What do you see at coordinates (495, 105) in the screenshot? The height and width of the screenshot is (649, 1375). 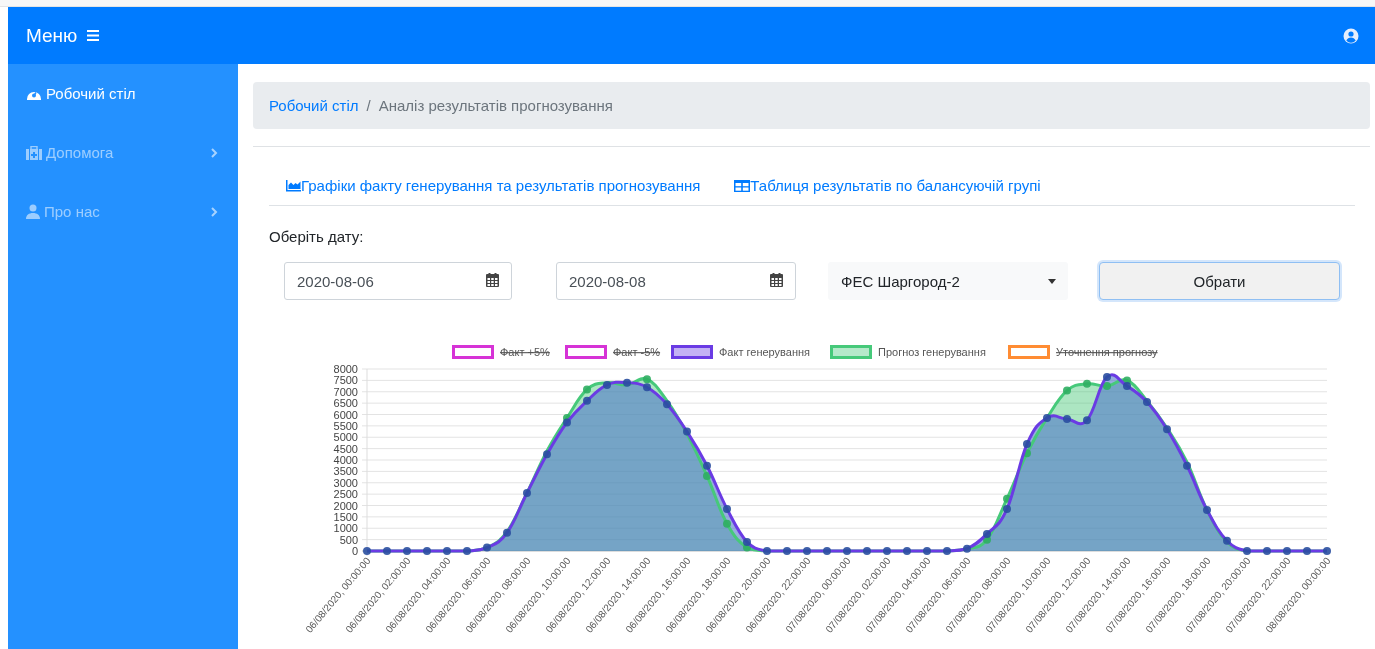 I see `breadcrumb-current: Аналіз результатів прогнозування` at bounding box center [495, 105].